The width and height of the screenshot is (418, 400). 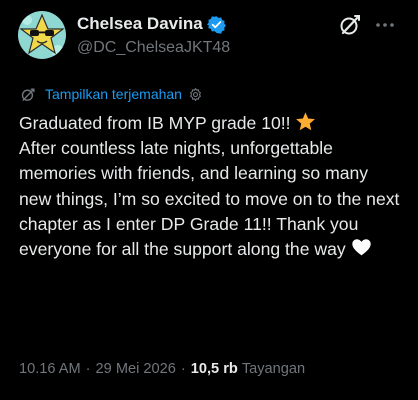 I want to click on more-dots-icon, so click(x=385, y=25).